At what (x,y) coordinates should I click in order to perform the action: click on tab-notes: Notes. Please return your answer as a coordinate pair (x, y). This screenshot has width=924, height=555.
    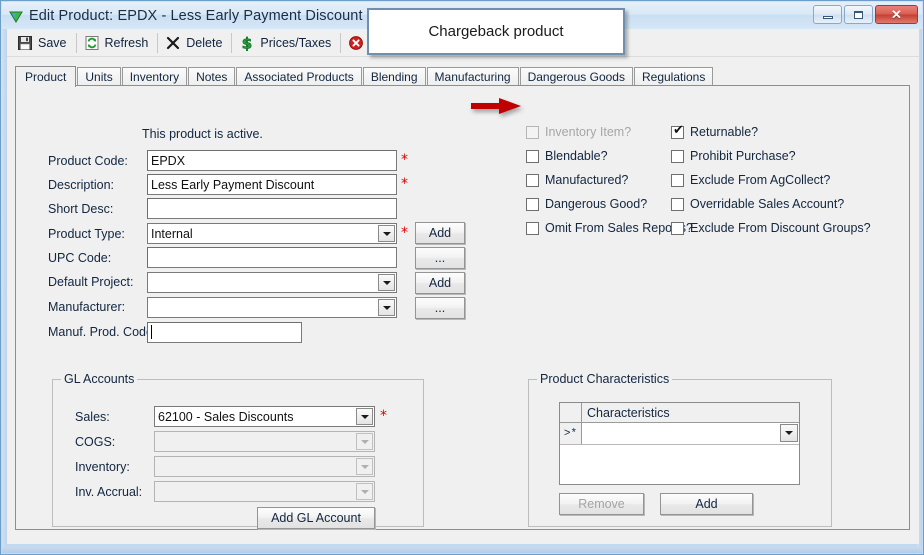
    Looking at the image, I should click on (212, 76).